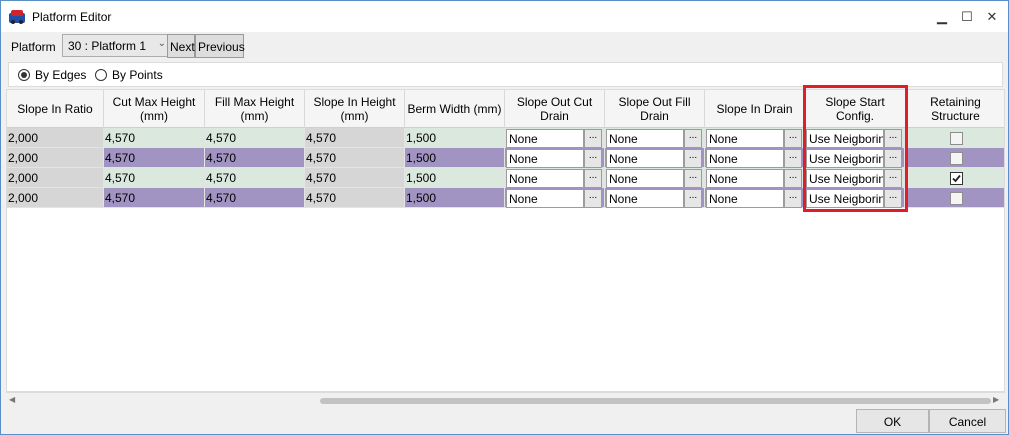 Image resolution: width=1009 pixels, height=435 pixels. What do you see at coordinates (655, 109) in the screenshot?
I see `column-header-slope-out-fill-drain: Slope Out Fill Drain` at bounding box center [655, 109].